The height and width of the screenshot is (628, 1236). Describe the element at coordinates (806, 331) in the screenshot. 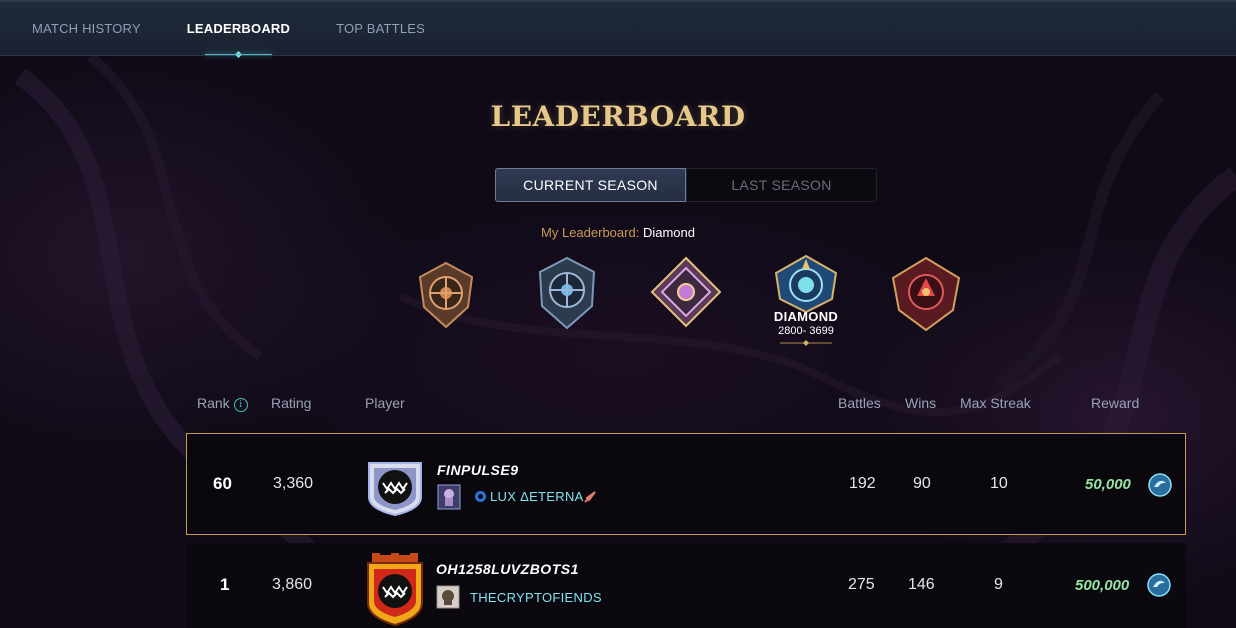

I see `league-rating-range: 2800- 3699` at that location.